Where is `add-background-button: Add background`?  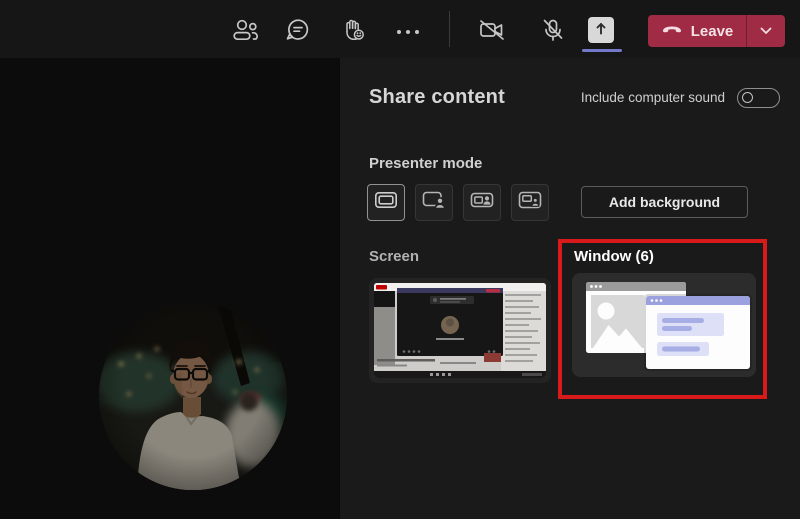
add-background-button: Add background is located at coordinates (664, 202).